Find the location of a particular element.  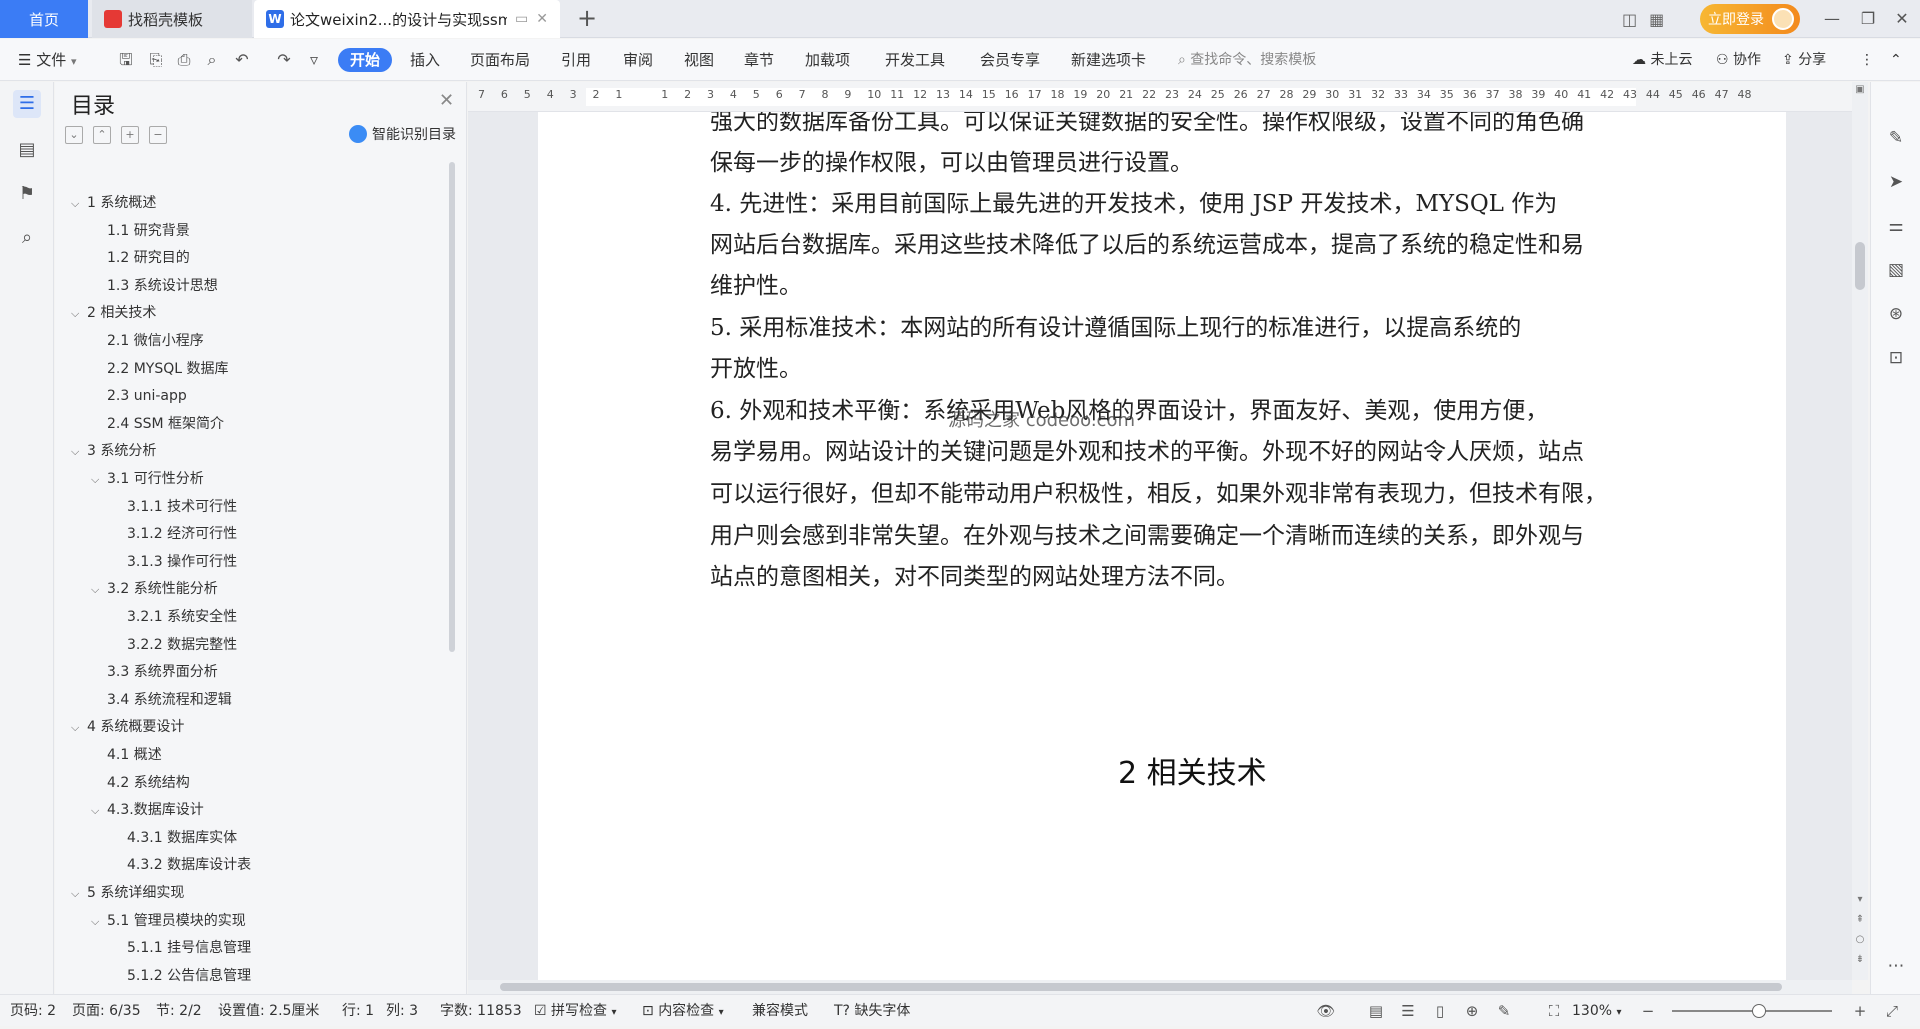

toc-item: ⌵ 3 系统分析 is located at coordinates (113, 451).